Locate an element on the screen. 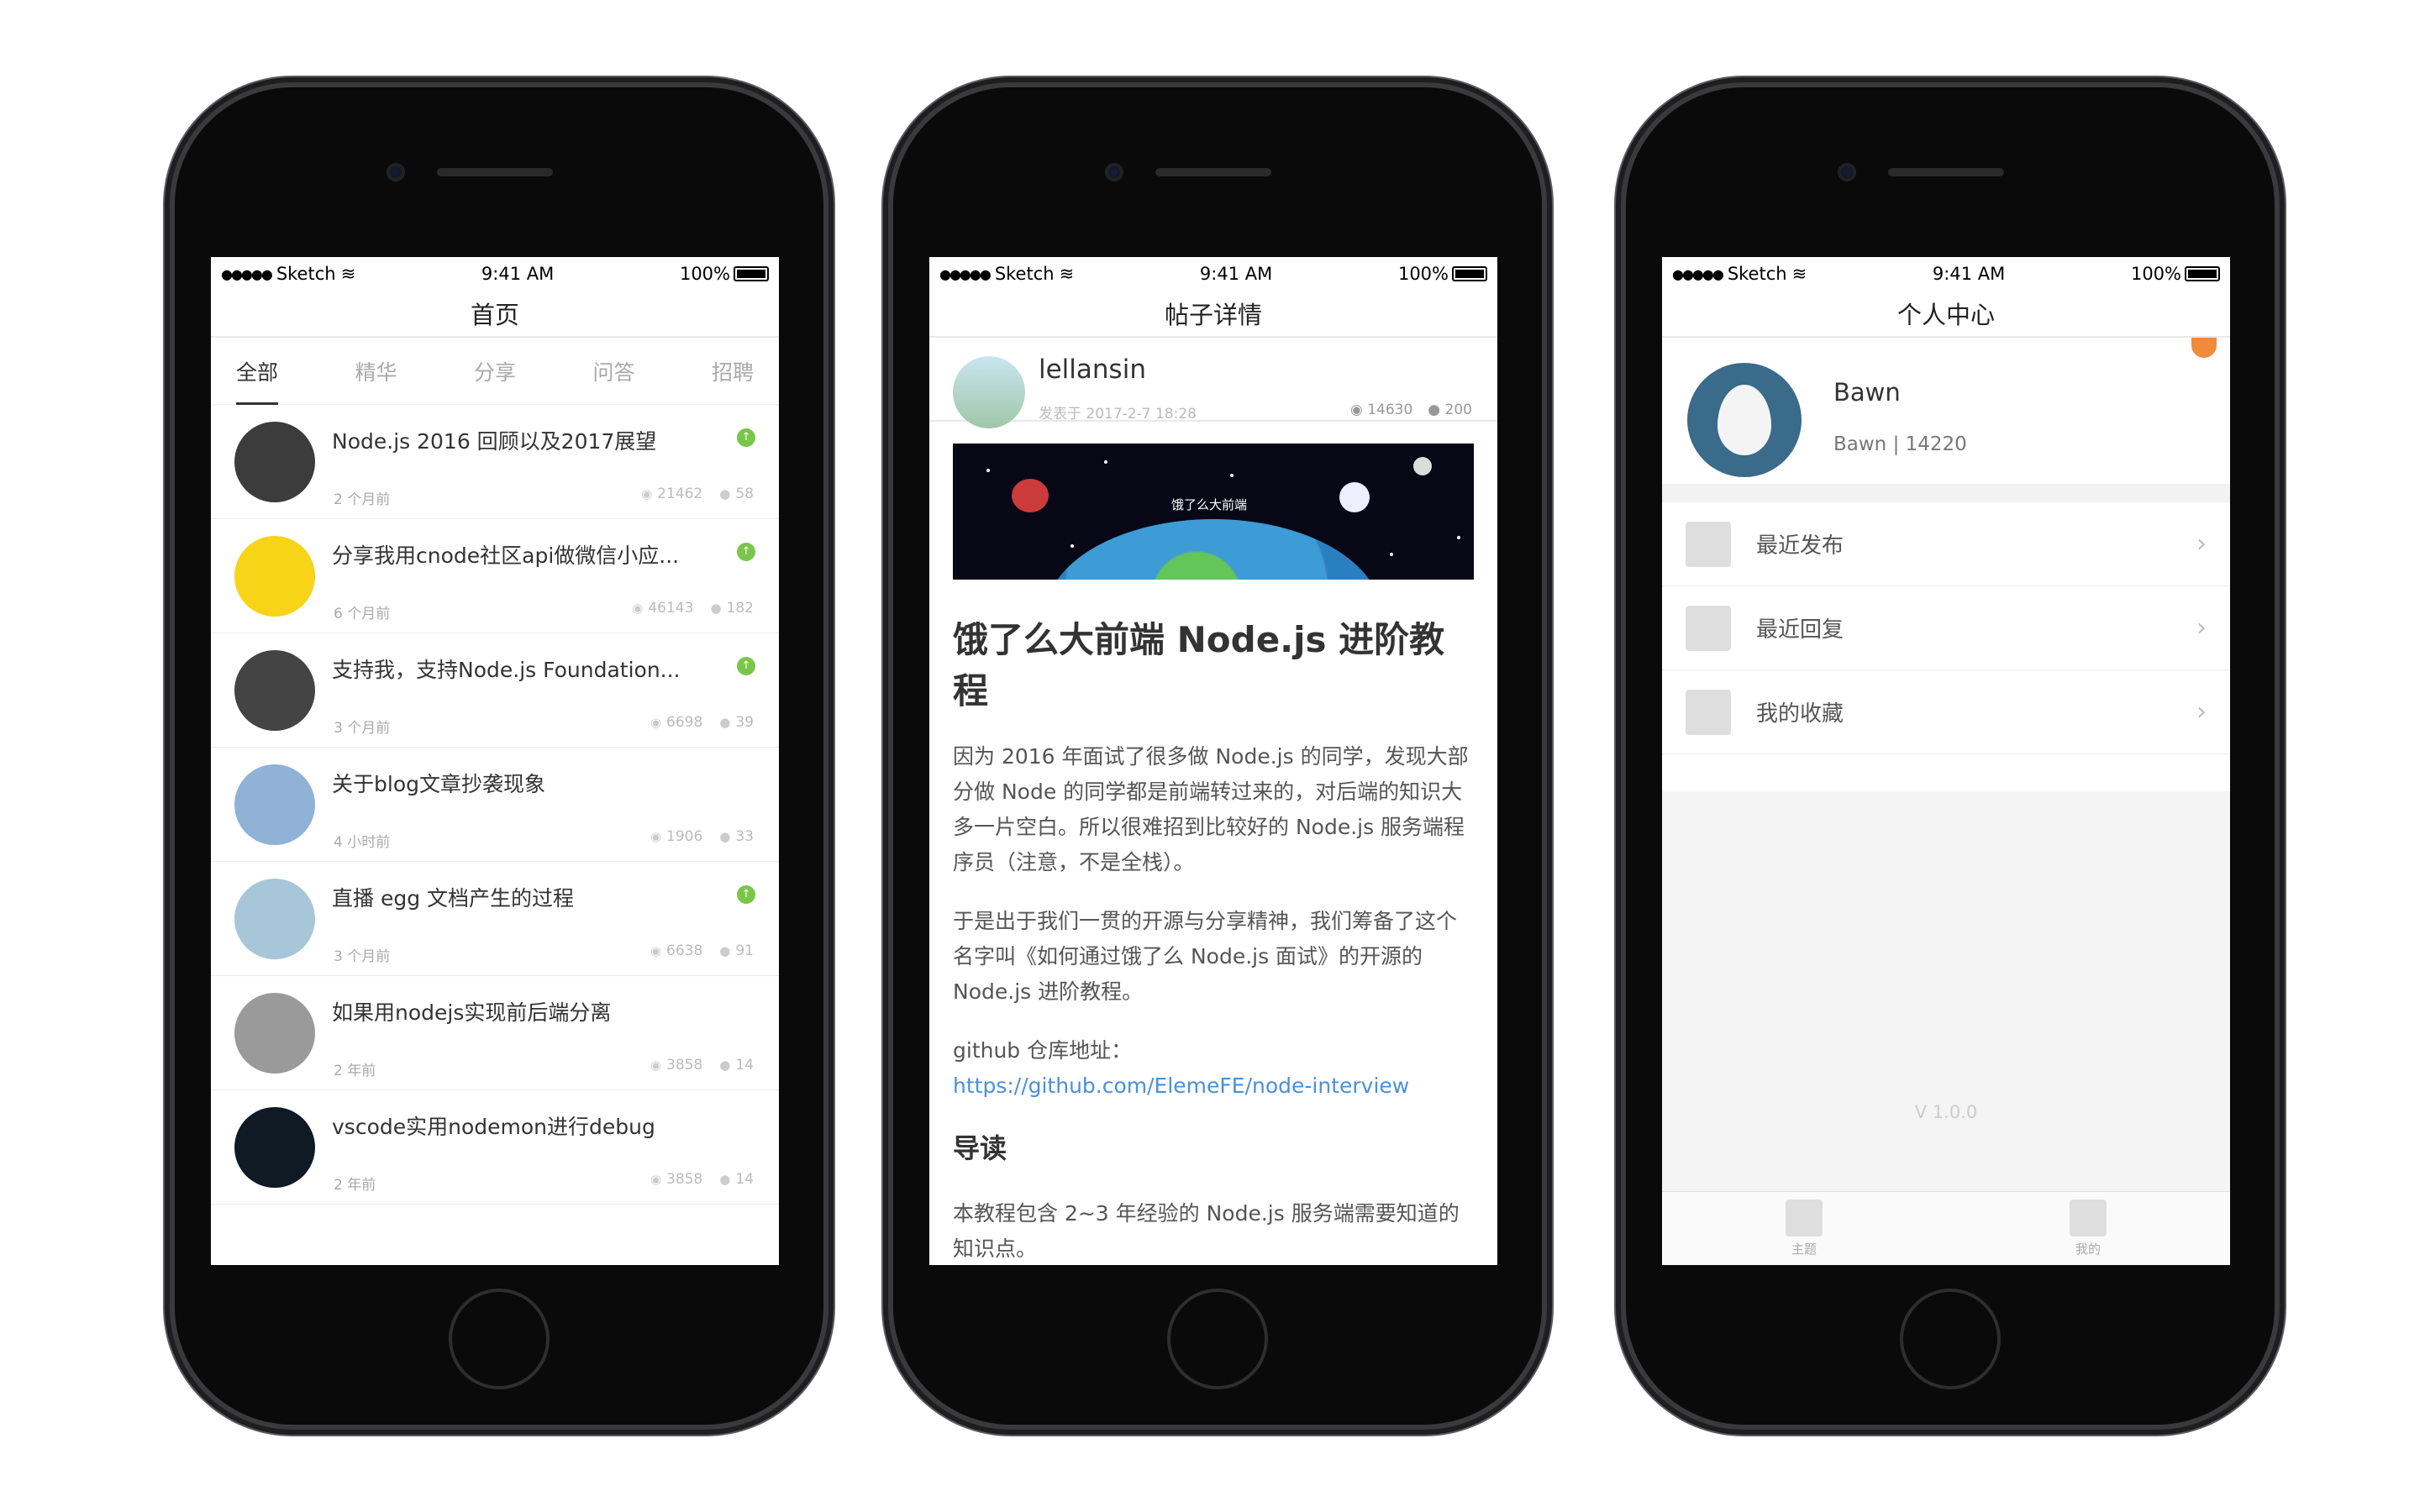 The height and width of the screenshot is (1512, 2425). tabbar-label: 我的 is located at coordinates (2088, 1249).